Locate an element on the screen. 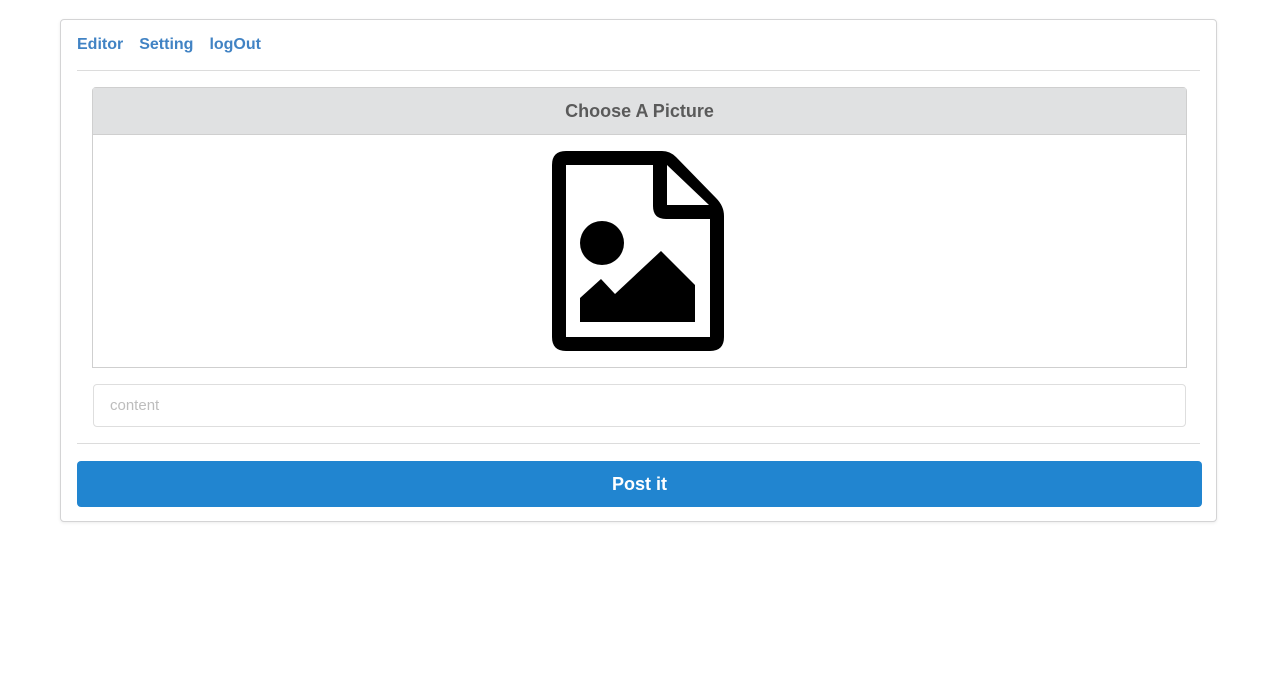 The height and width of the screenshot is (676, 1279). nav-logout-link: logOut is located at coordinates (235, 45).